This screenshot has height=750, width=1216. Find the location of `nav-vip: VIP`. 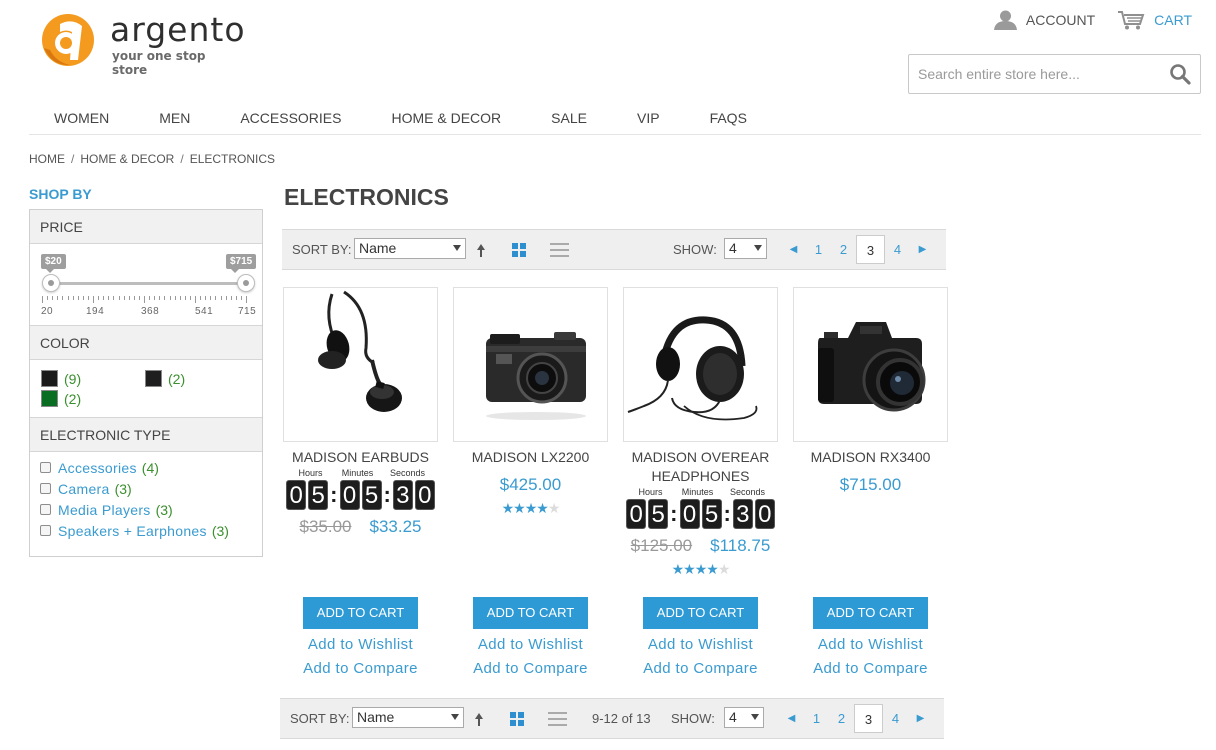

nav-vip: VIP is located at coordinates (648, 118).